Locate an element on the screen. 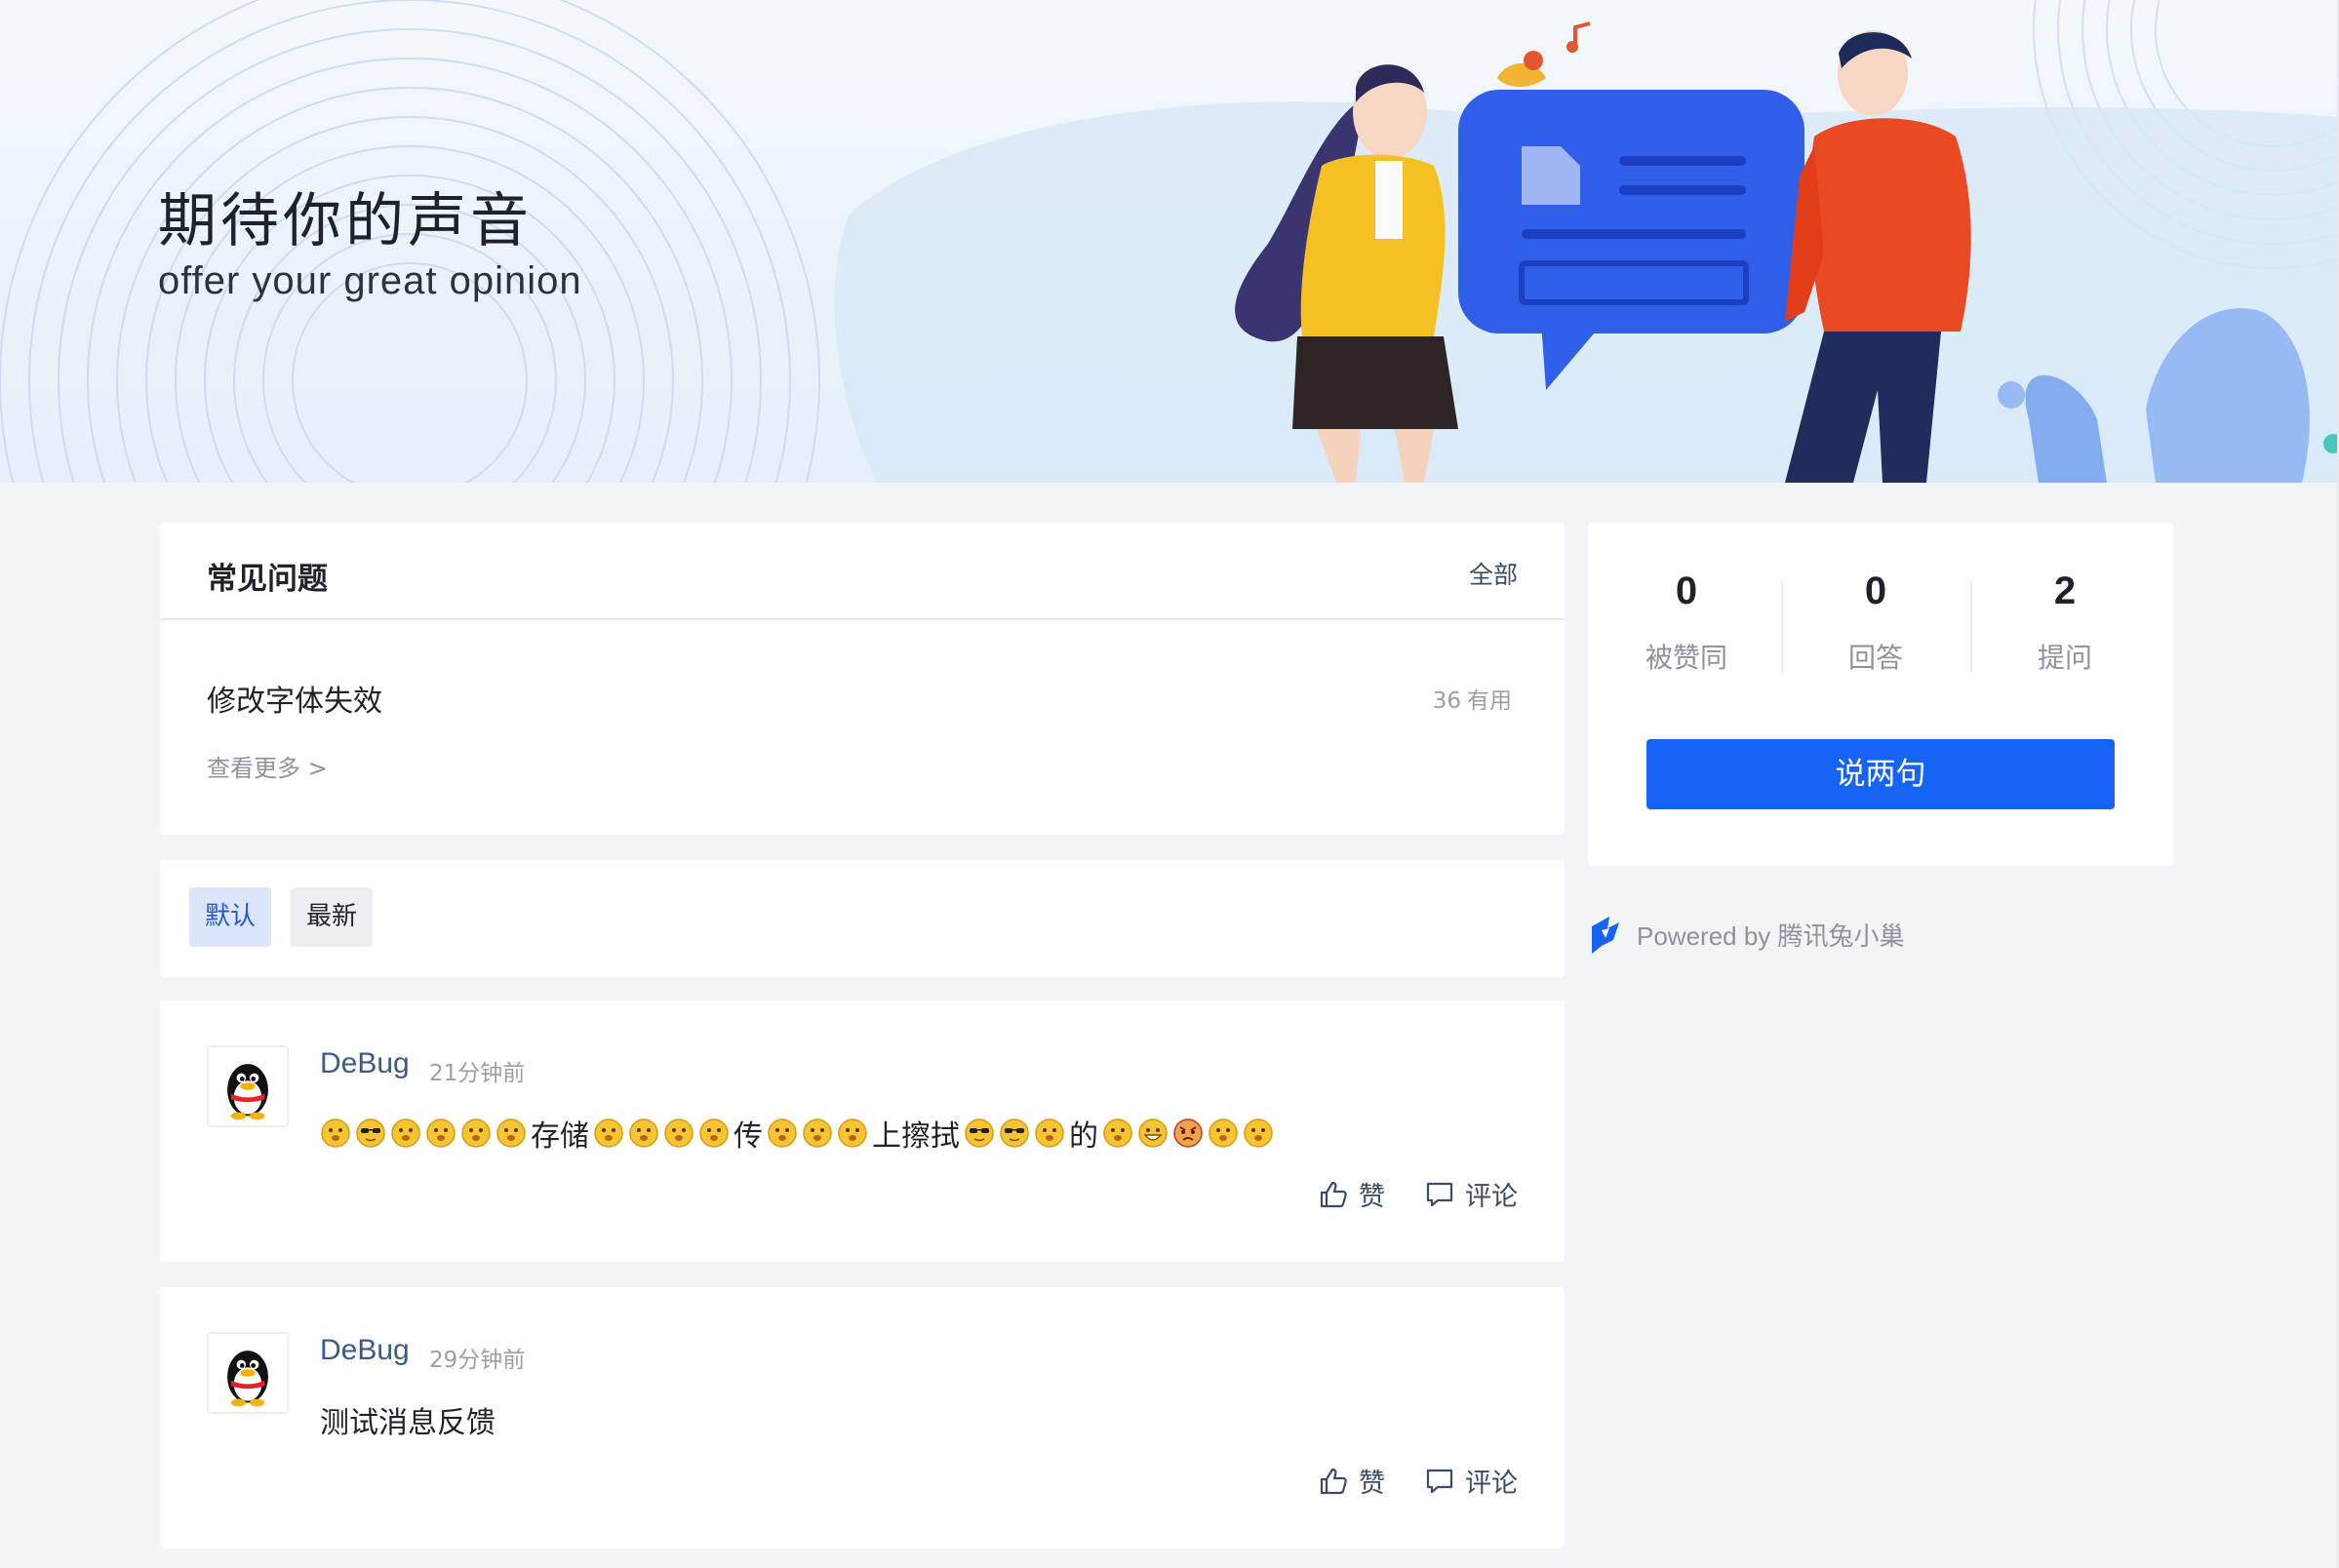 The height and width of the screenshot is (1568, 2339). stat-answers-label: 回答 is located at coordinates (1875, 658).